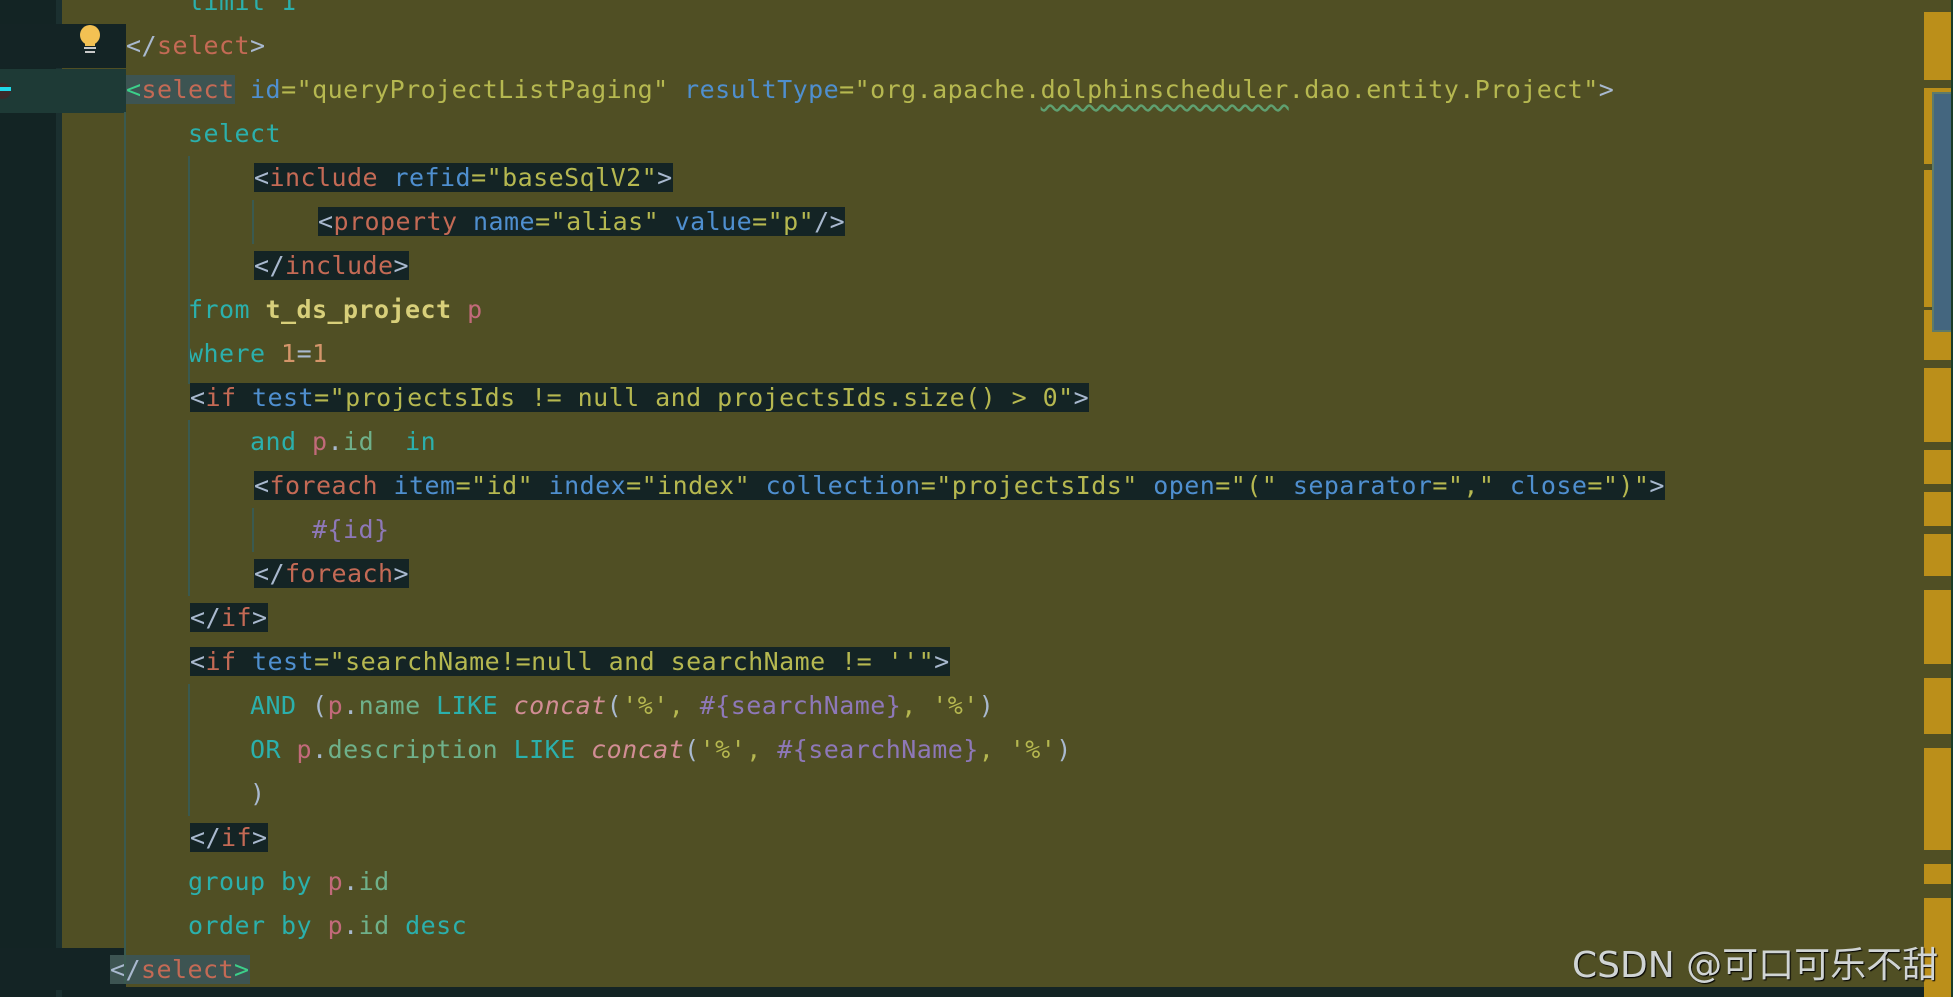 Image resolution: width=1953 pixels, height=997 pixels. Describe the element at coordinates (395, 221) in the screenshot. I see `code-token: property` at that location.